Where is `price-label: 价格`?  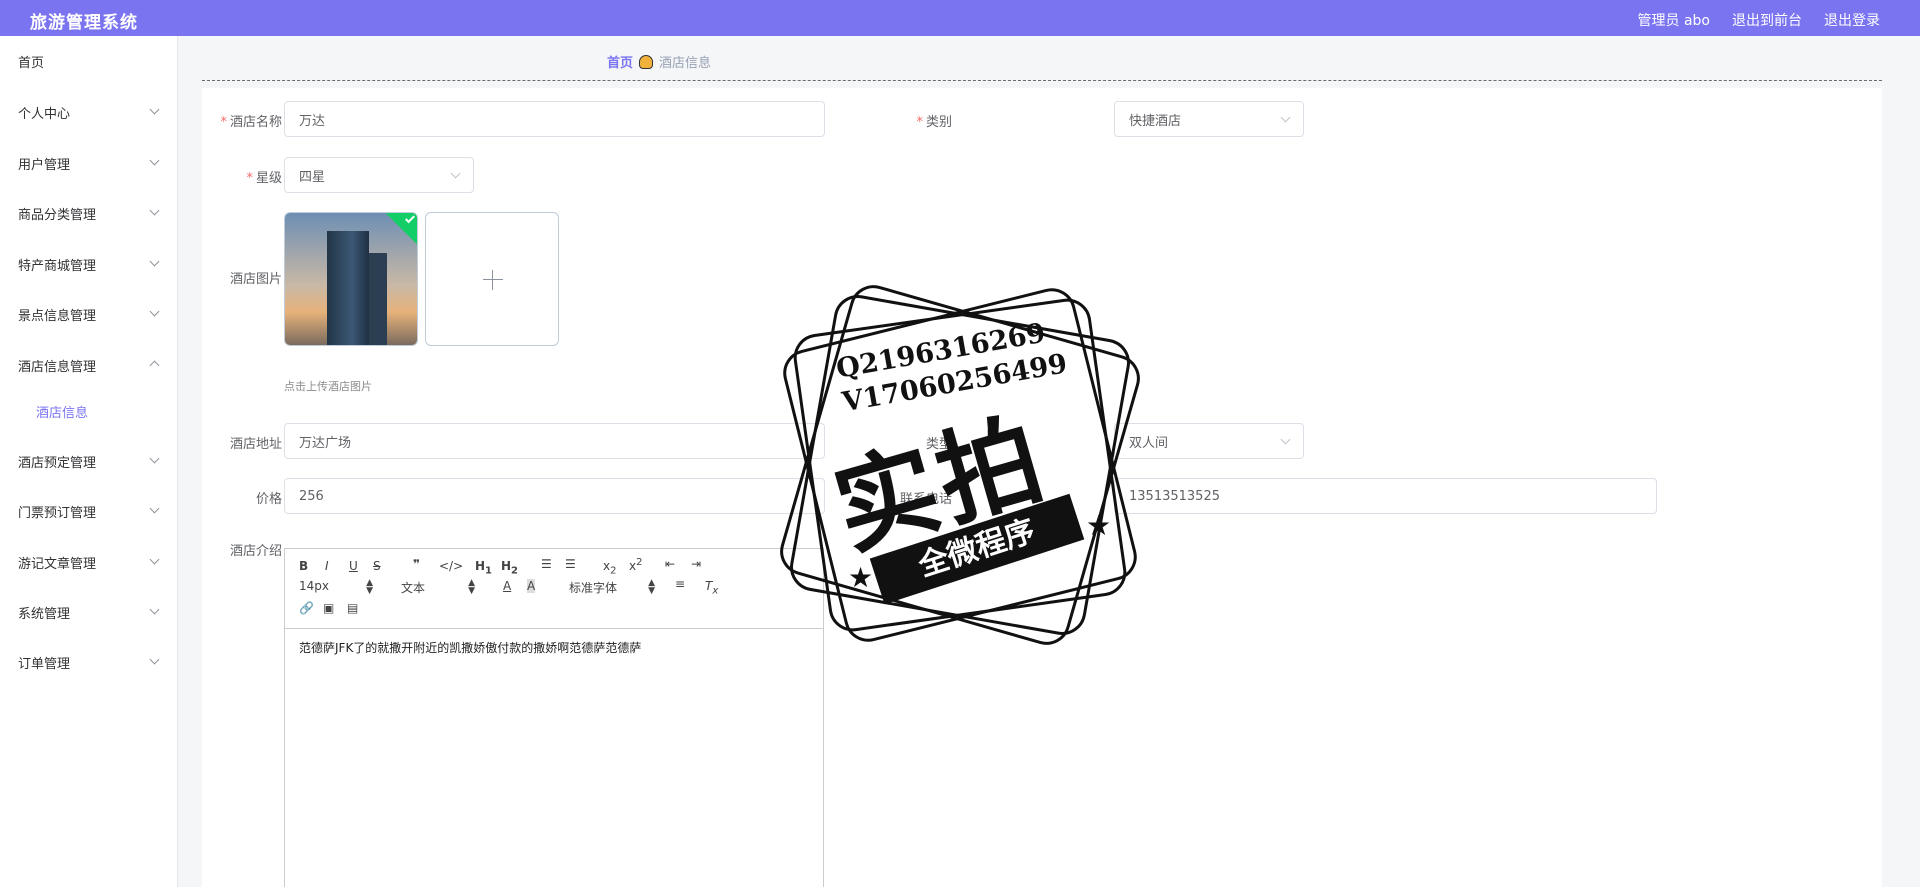 price-label: 价格 is located at coordinates (268, 499).